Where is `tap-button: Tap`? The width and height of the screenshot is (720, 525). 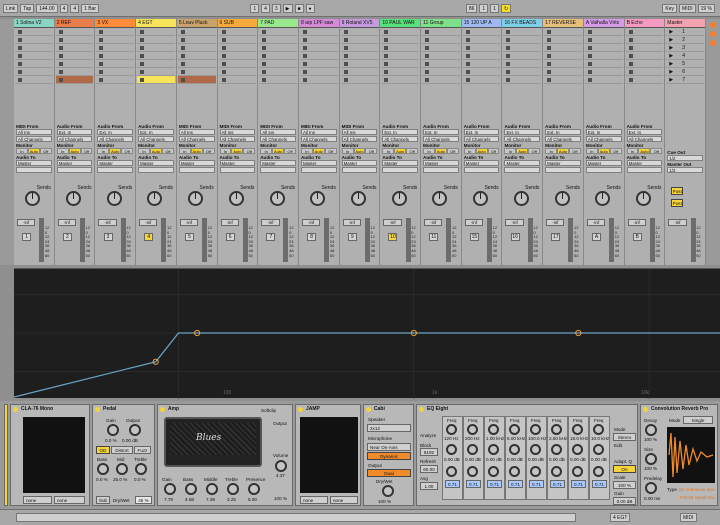
tap-button: Tap is located at coordinates (27, 8).